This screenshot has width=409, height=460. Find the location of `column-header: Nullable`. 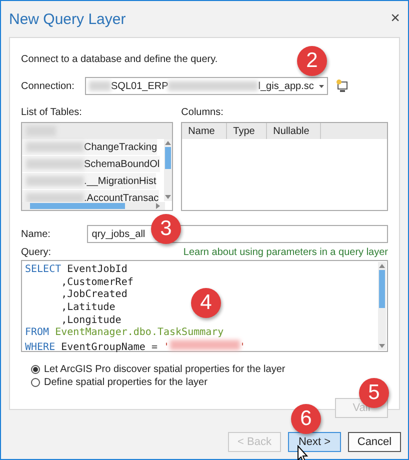

column-header: Nullable is located at coordinates (294, 131).